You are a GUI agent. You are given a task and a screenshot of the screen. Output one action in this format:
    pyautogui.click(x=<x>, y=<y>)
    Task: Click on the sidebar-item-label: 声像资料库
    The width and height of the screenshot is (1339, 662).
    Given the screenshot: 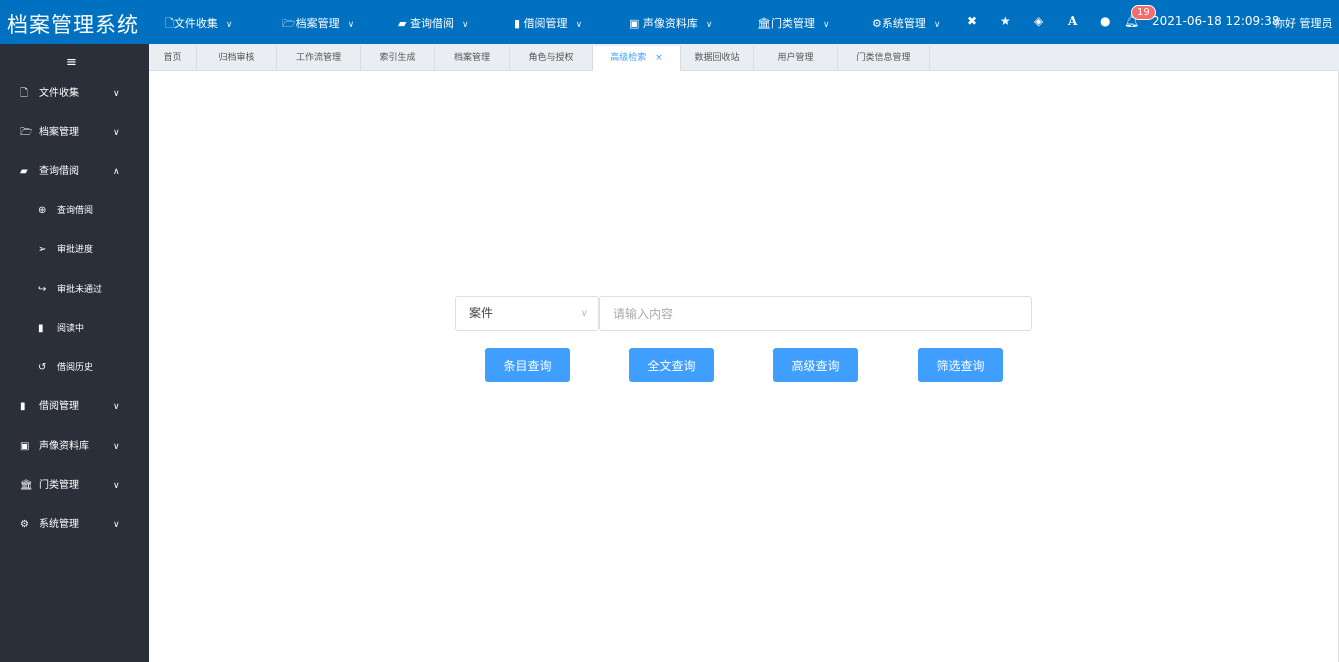 What is the action you would take?
    pyautogui.click(x=64, y=446)
    